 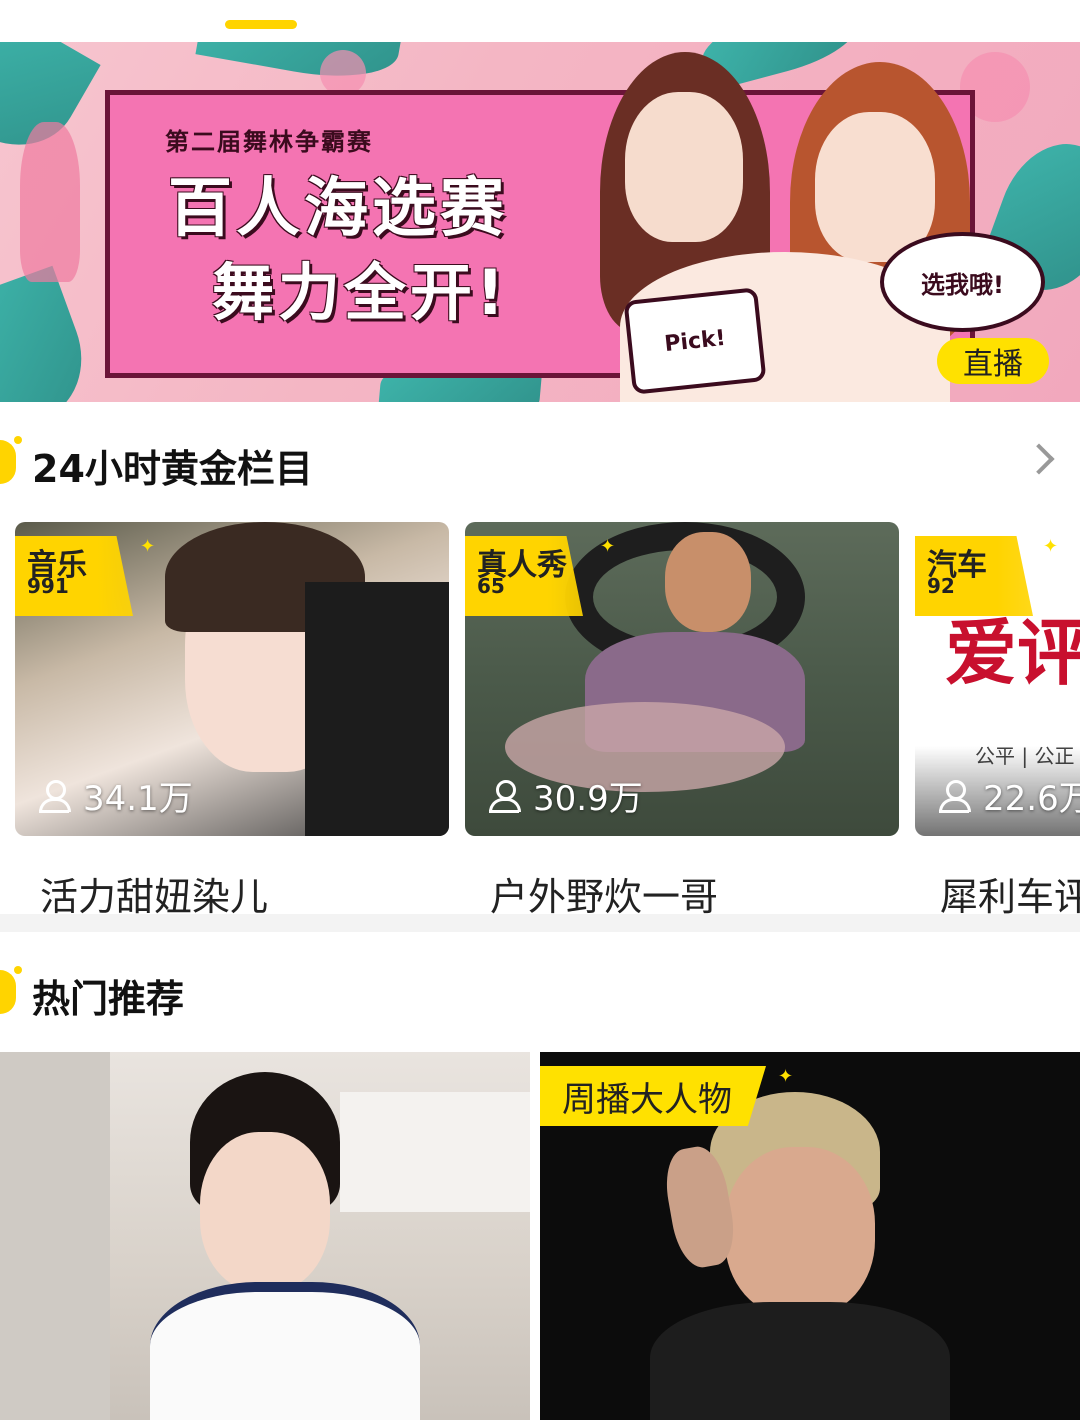 What do you see at coordinates (682, 679) in the screenshot?
I see `program-card: 真人秀 65 ✦ 30.9万` at bounding box center [682, 679].